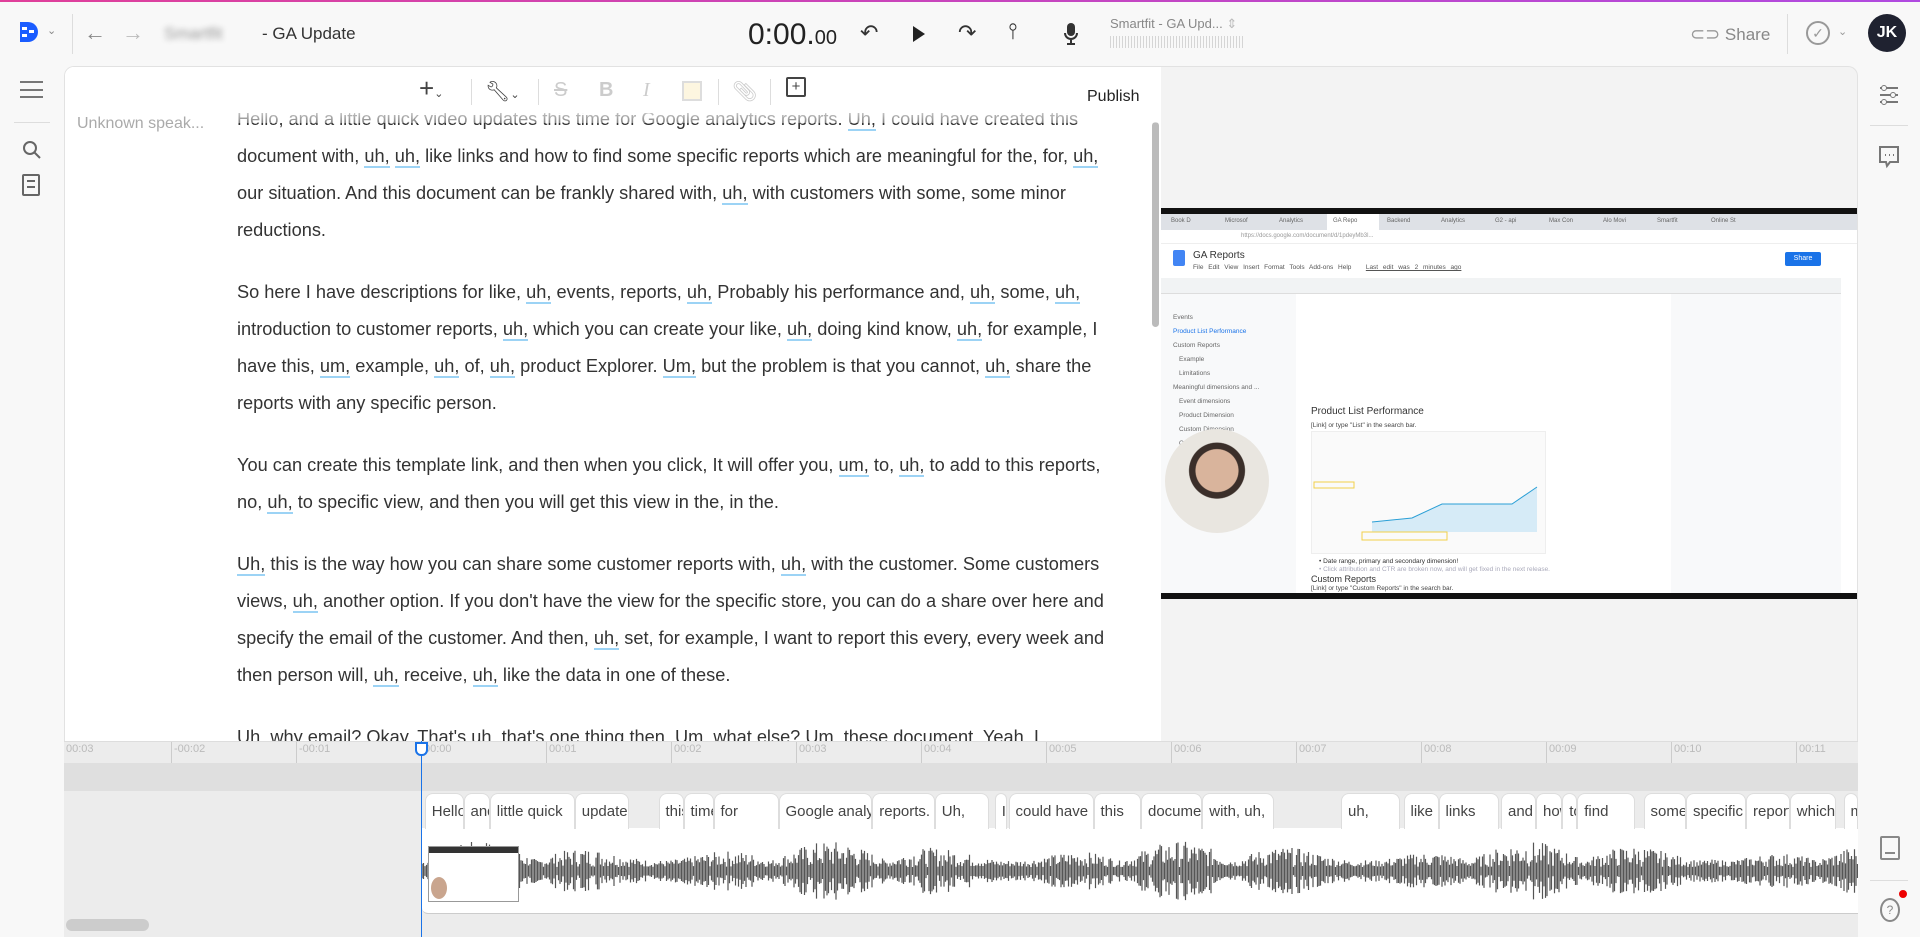  I want to click on word-chip: I, so click(1001, 811).